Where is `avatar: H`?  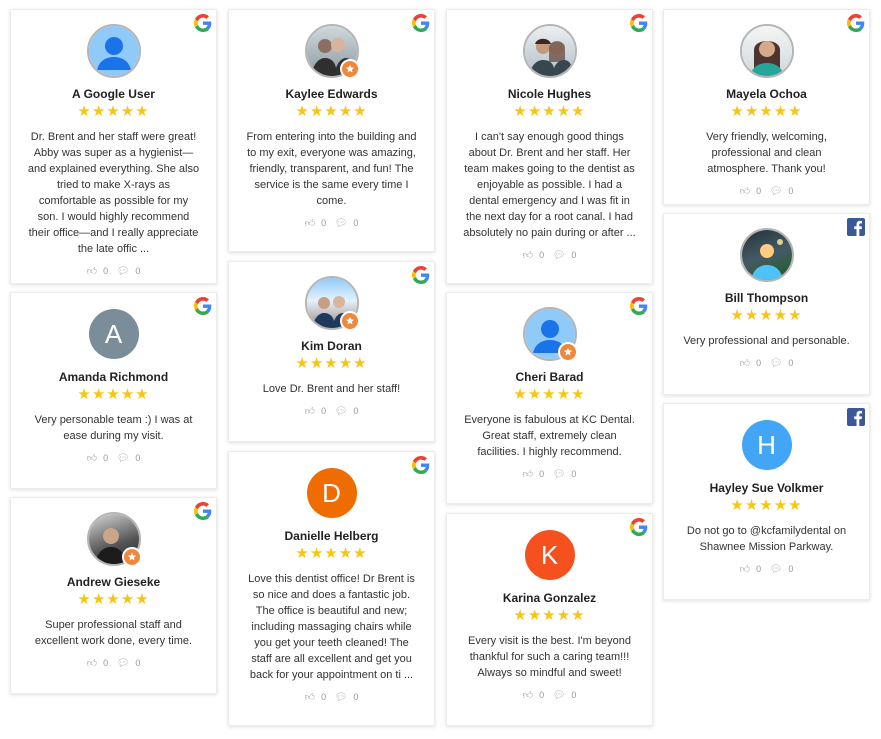
avatar: H is located at coordinates (766, 445).